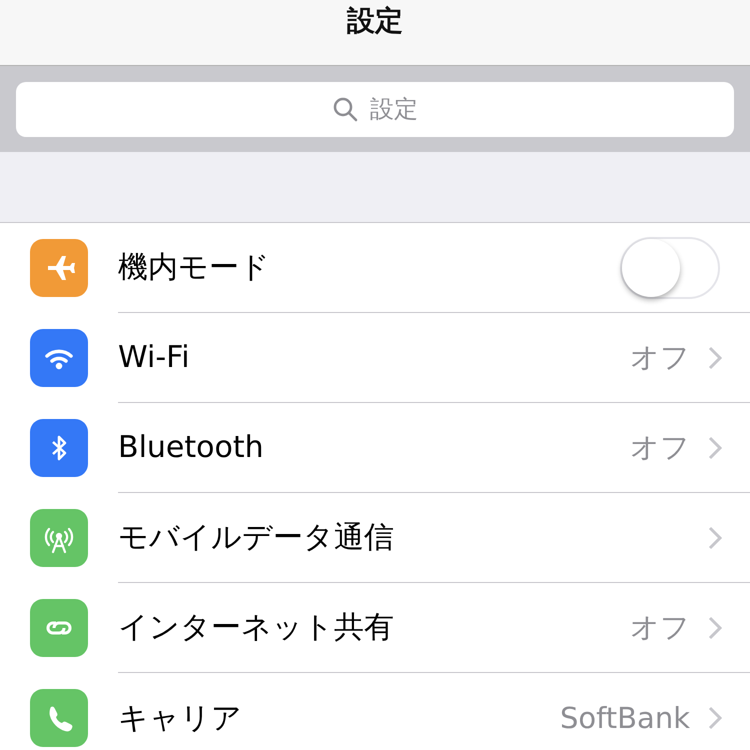 The height and width of the screenshot is (750, 750). I want to click on row-value: SoftBank, so click(625, 718).